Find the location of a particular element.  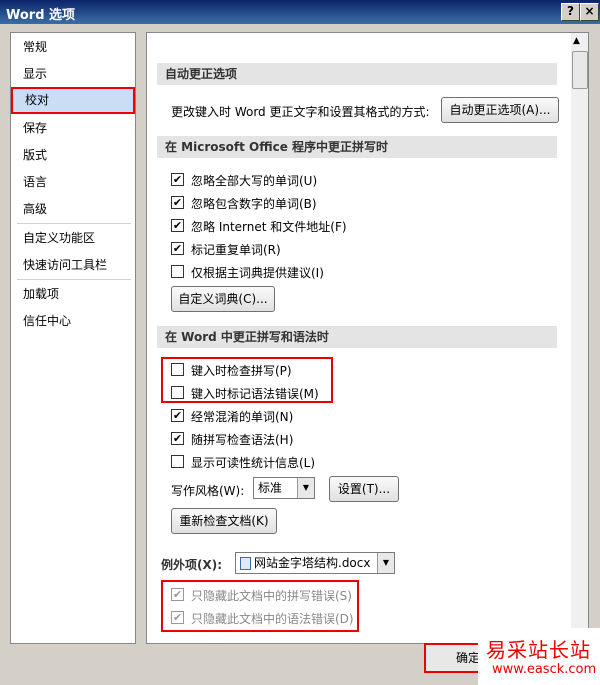

option-readability-stats: 显示可读性统计信息(L) is located at coordinates (253, 463).